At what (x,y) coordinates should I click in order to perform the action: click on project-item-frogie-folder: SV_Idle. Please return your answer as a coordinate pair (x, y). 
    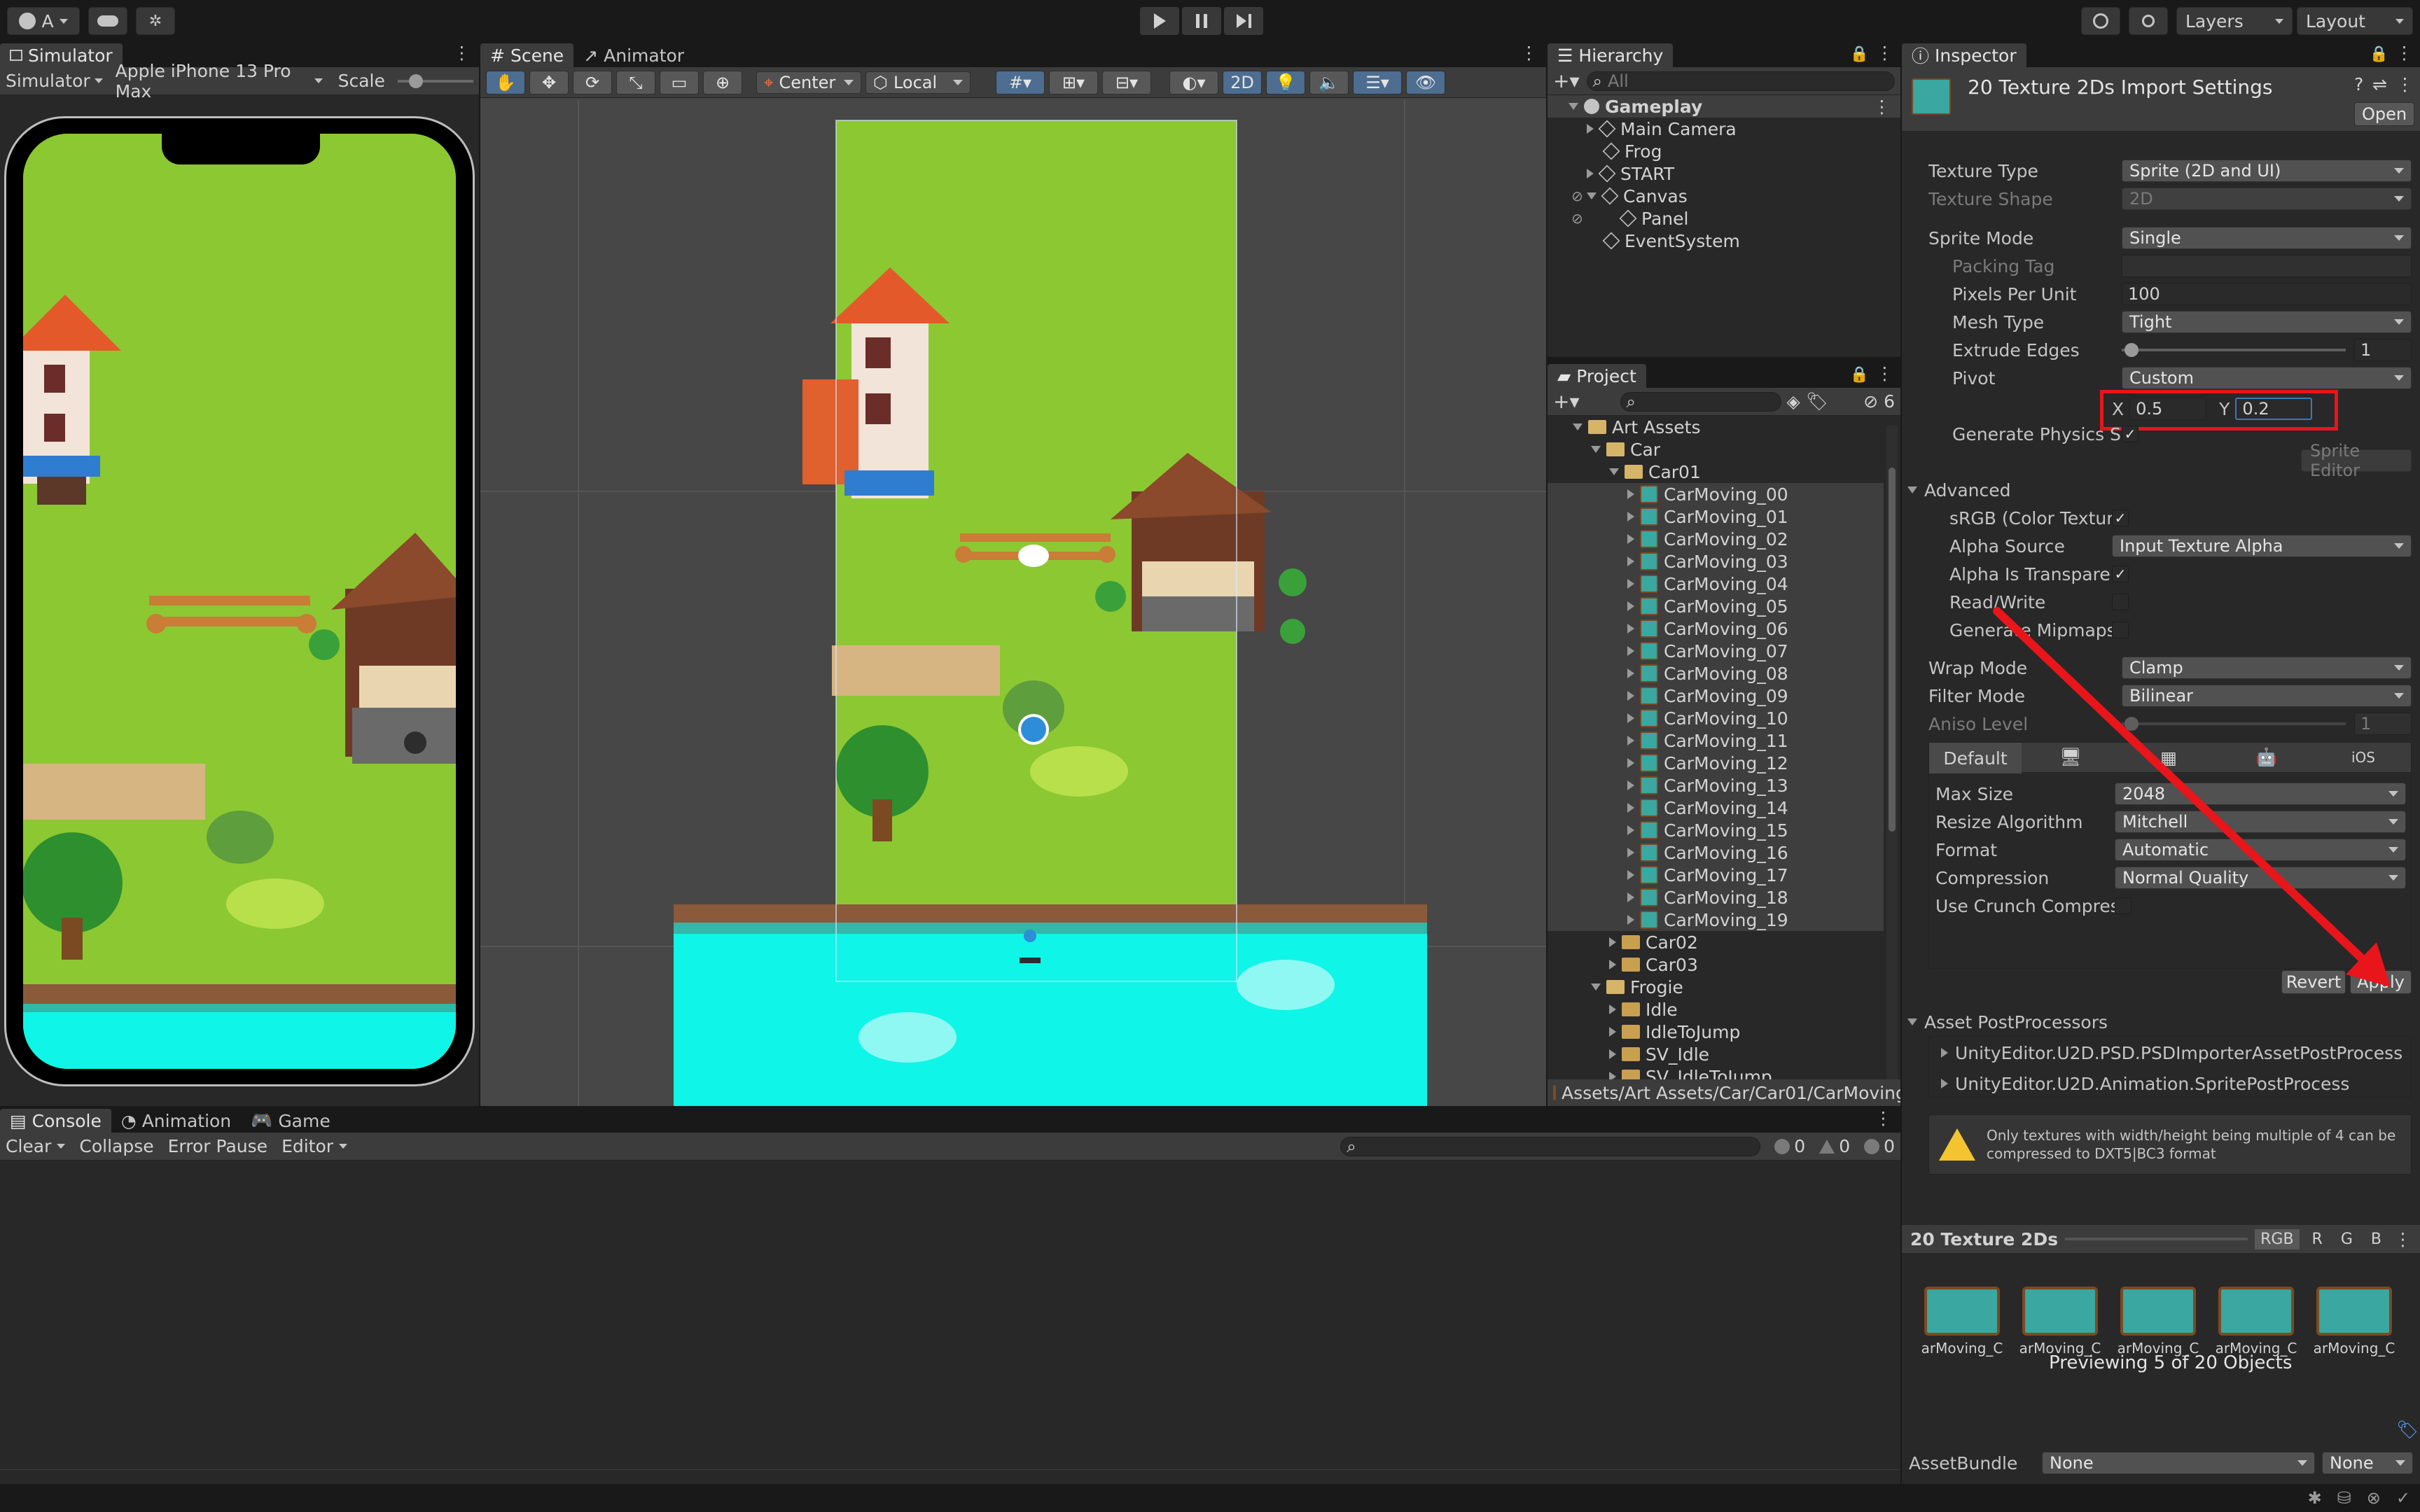
    Looking at the image, I should click on (1659, 1054).